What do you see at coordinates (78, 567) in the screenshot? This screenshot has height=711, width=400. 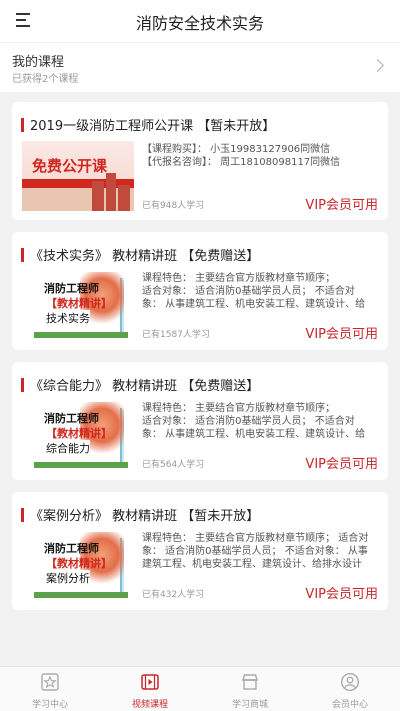 I see `course-thumbnail: 消防工程师 【教材精讲】 案例分析` at bounding box center [78, 567].